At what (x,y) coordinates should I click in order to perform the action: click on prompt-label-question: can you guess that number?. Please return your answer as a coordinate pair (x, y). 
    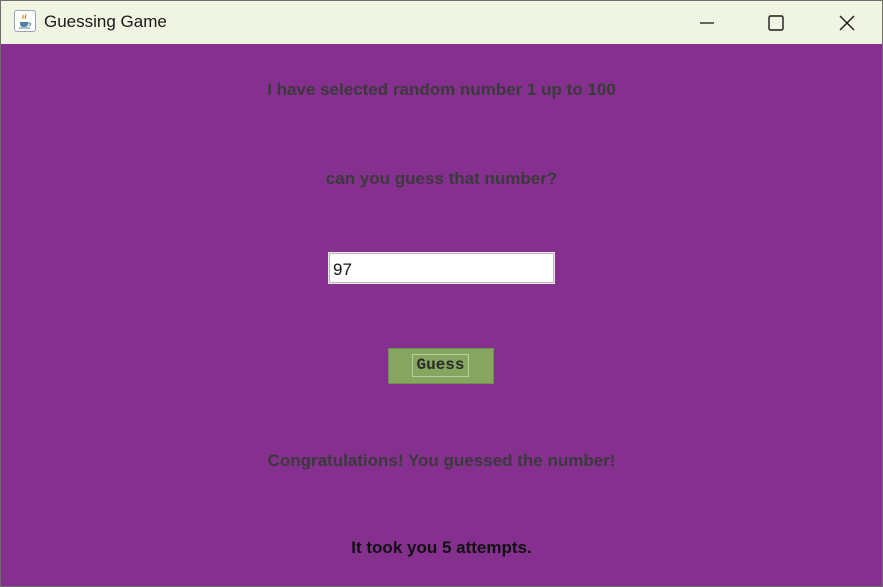
    Looking at the image, I should click on (441, 178).